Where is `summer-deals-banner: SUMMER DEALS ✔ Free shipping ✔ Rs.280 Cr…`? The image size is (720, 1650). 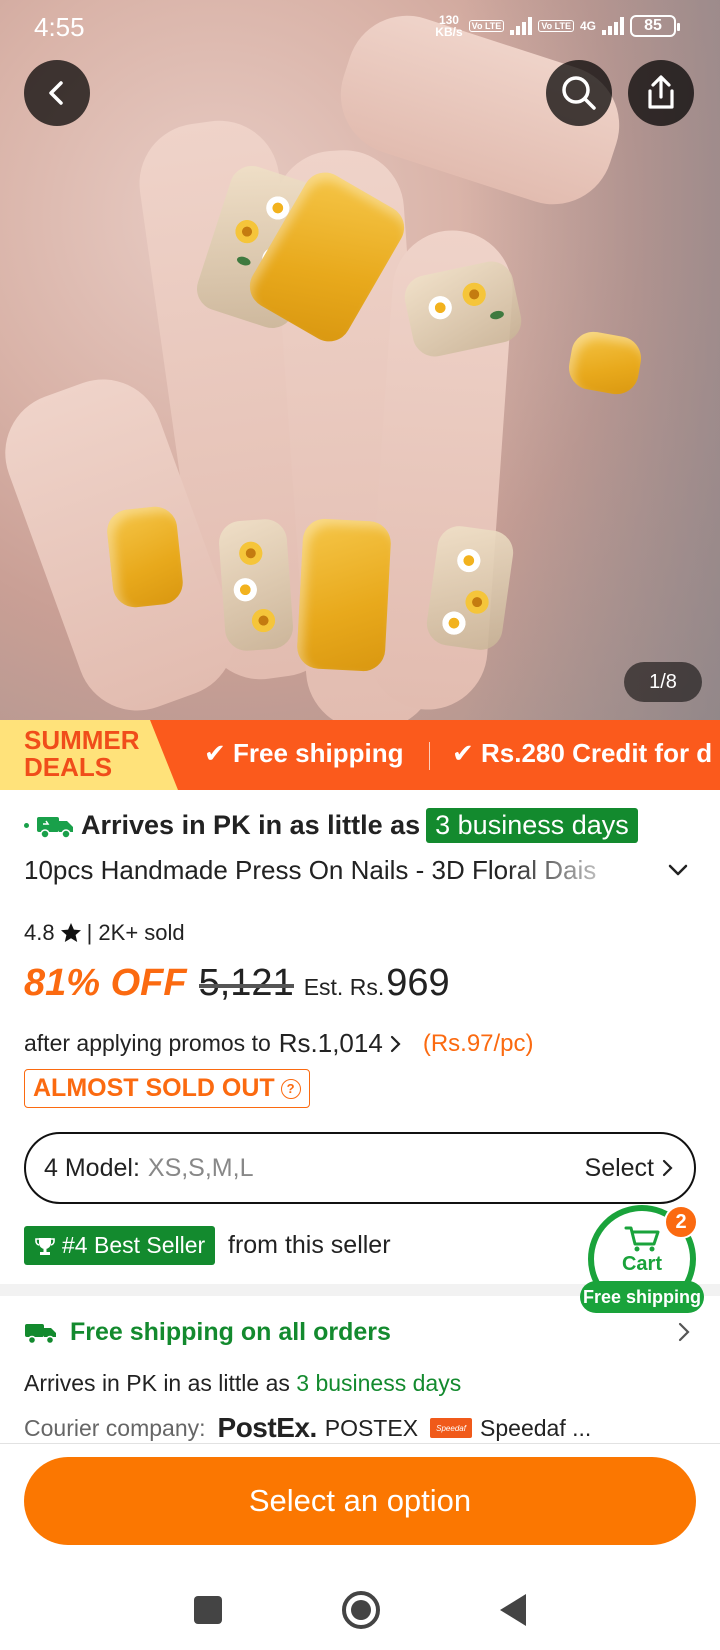 summer-deals-banner: SUMMER DEALS ✔ Free shipping ✔ Rs.280 Cr… is located at coordinates (360, 755).